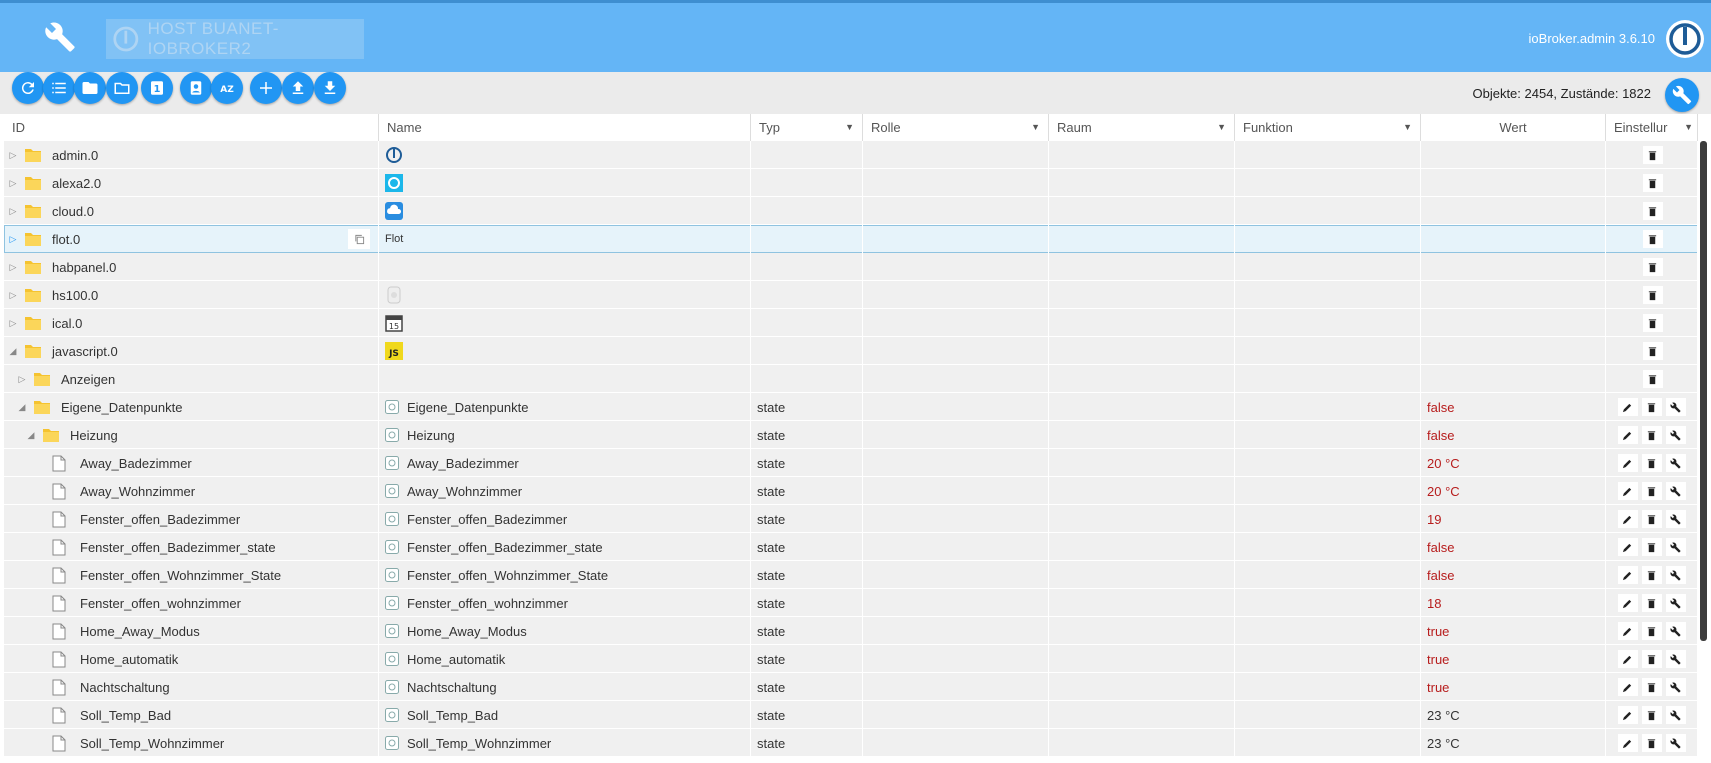 The image size is (1711, 763). What do you see at coordinates (851, 267) in the screenshot?
I see `table-row: ▷ habpanel.0` at bounding box center [851, 267].